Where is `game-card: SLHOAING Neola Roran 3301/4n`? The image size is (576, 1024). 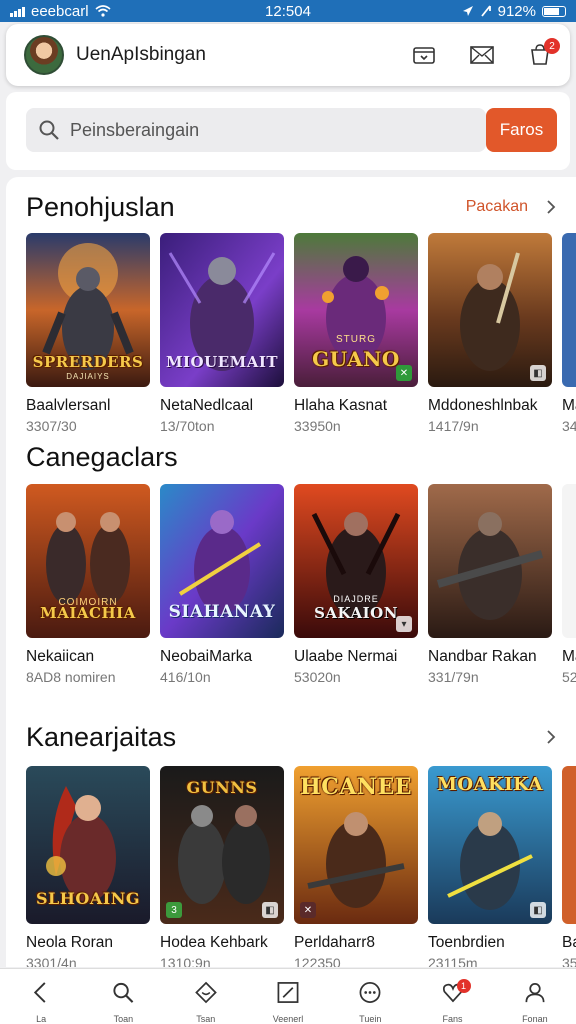
game-card: SLHOAING Neola Roran 3301/4n is located at coordinates (88, 866).